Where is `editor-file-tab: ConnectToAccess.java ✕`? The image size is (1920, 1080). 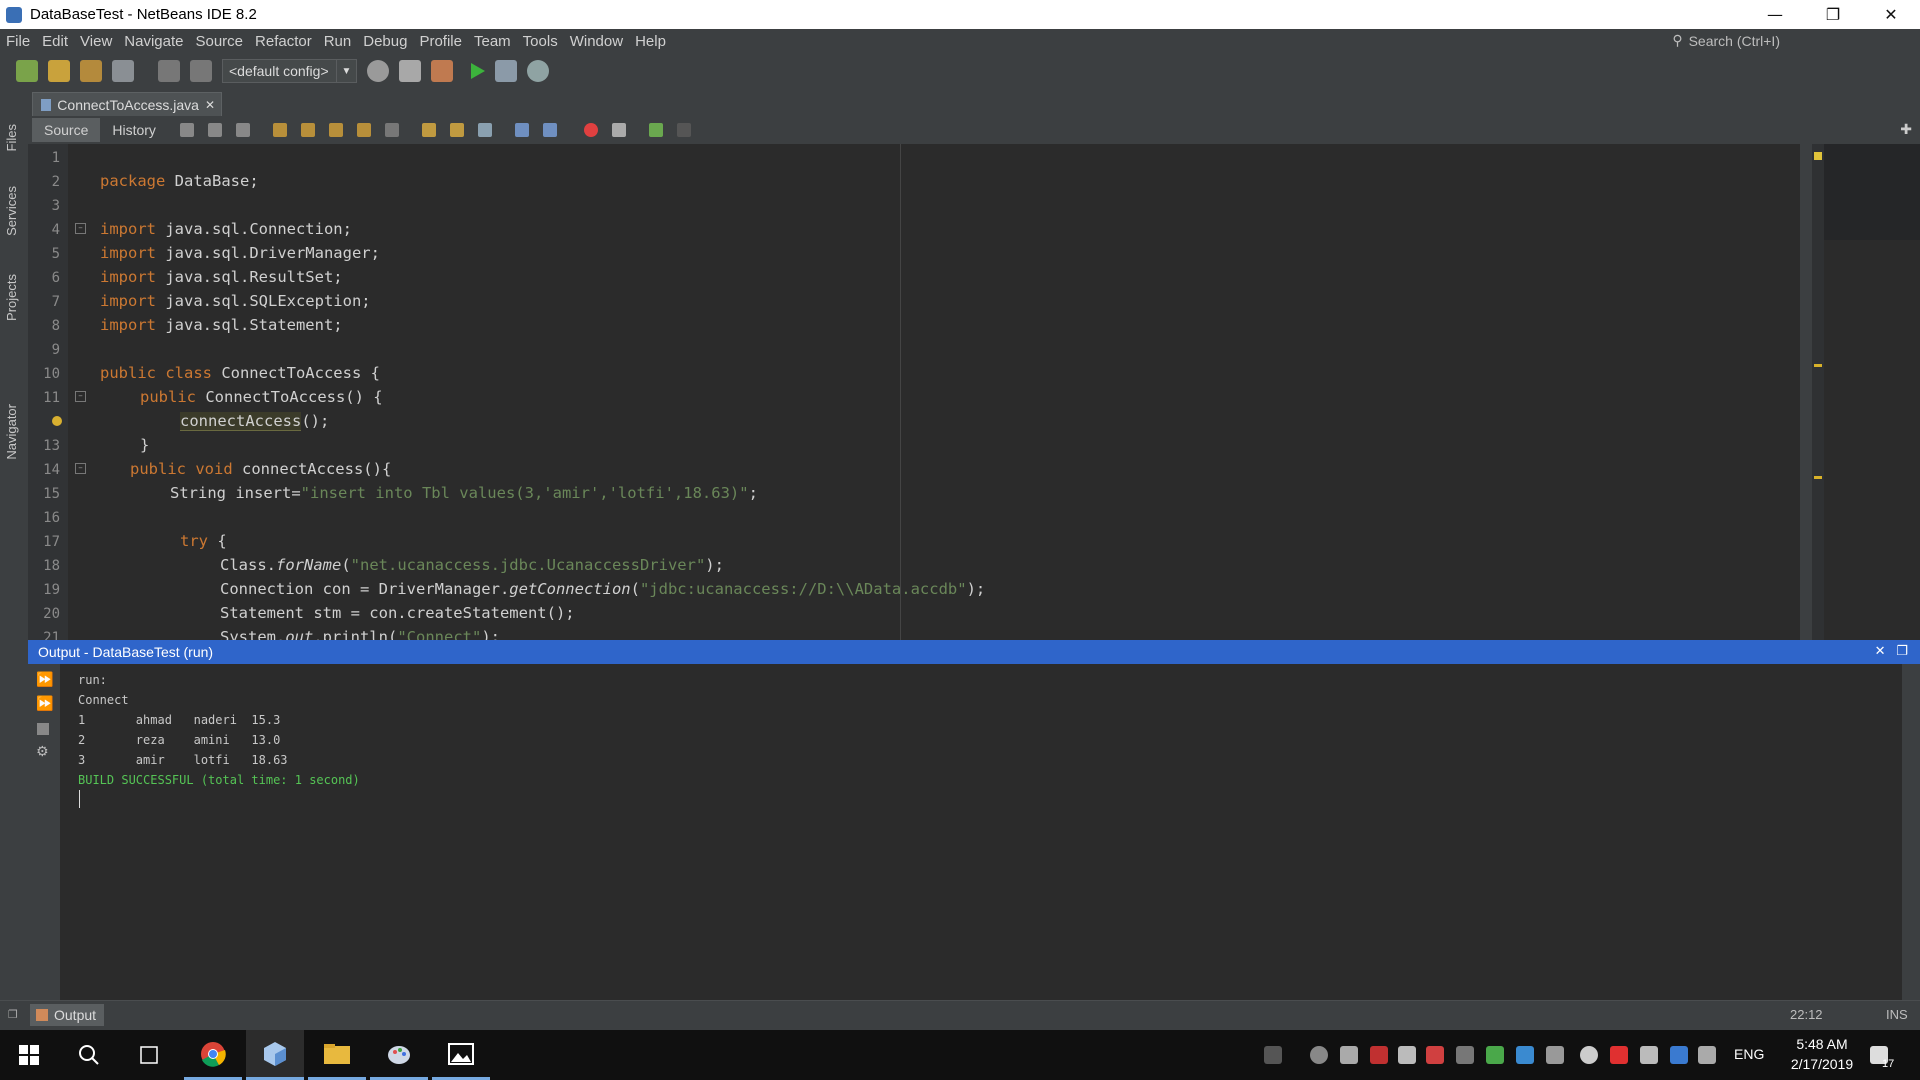
editor-file-tab: ConnectToAccess.java ✕ is located at coordinates (127, 104).